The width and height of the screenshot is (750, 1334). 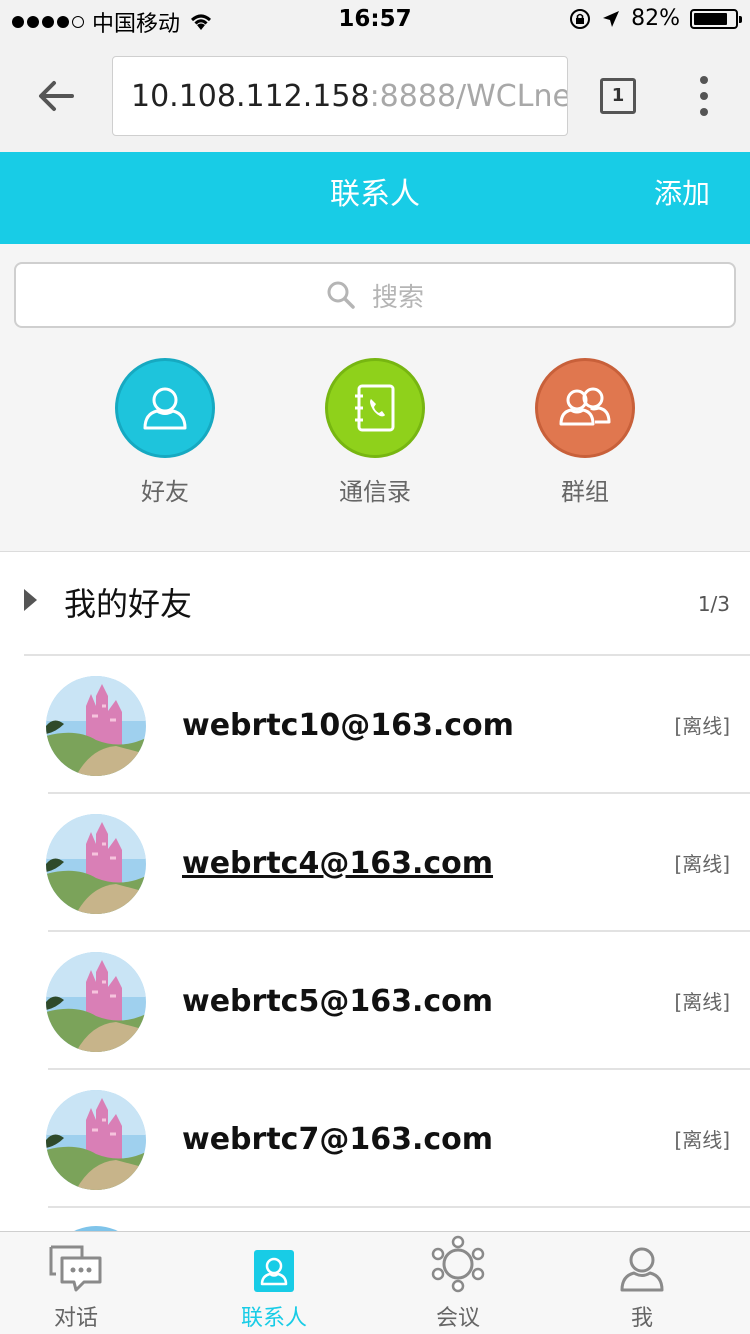 What do you see at coordinates (375, 408) in the screenshot?
I see `address-book-icon` at bounding box center [375, 408].